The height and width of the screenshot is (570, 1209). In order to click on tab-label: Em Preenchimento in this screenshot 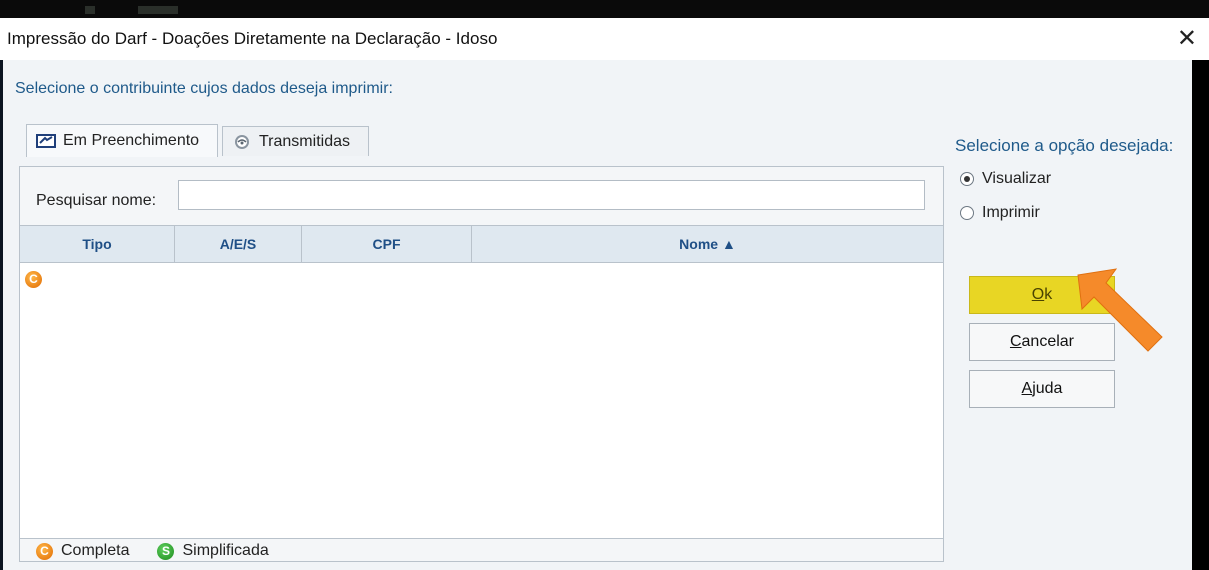, I will do `click(131, 140)`.